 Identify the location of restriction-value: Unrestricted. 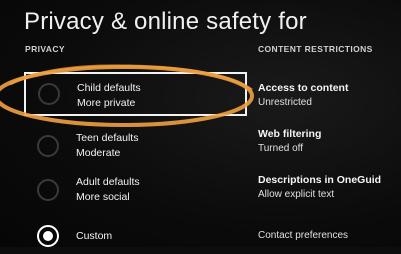
(285, 102).